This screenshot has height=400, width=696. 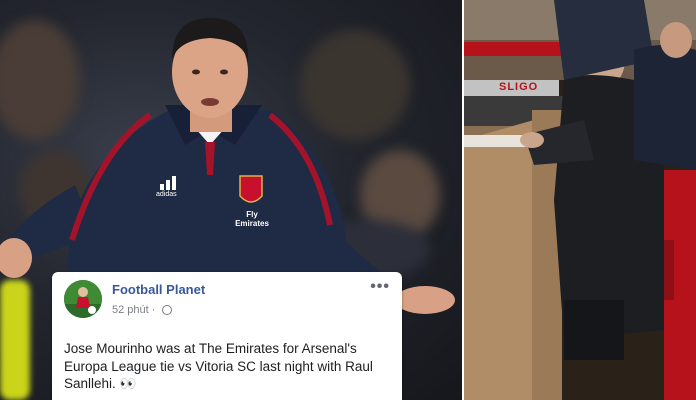 I want to click on post-meta: 52 phút ·, so click(x=142, y=310).